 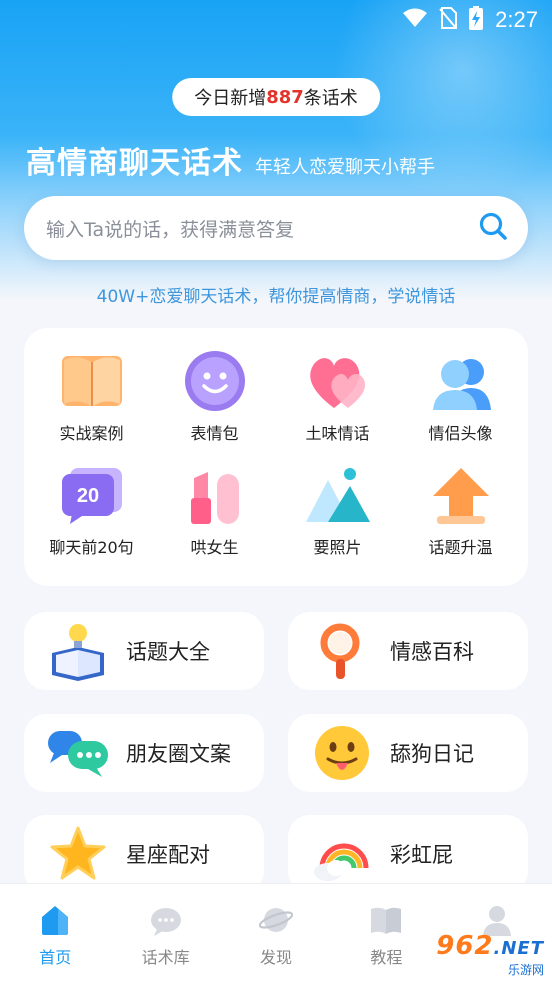 I want to click on tab-label: 教程, so click(x=386, y=957).